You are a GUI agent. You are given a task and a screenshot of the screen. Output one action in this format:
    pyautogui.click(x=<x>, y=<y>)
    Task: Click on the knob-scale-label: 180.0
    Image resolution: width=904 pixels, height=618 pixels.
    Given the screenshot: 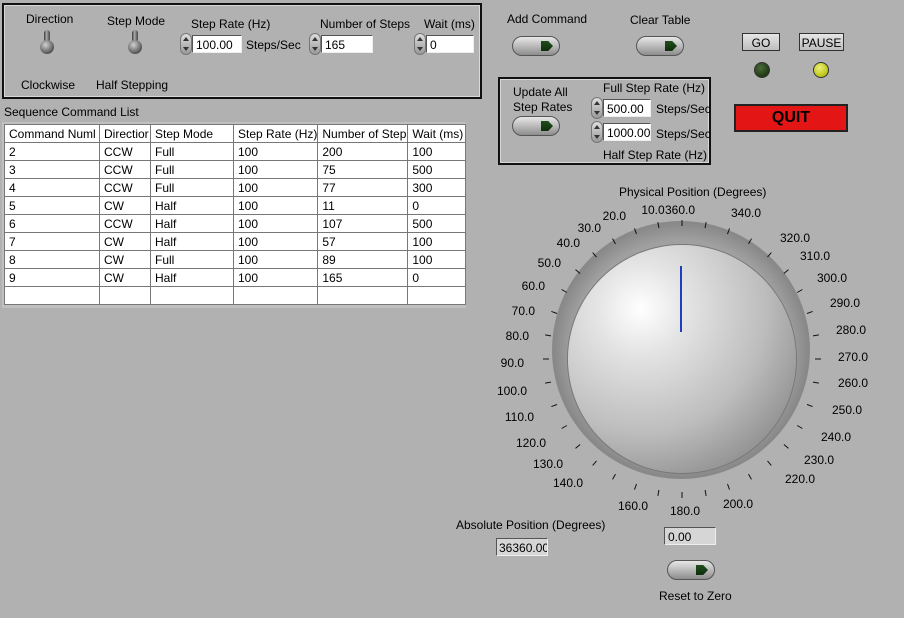 What is the action you would take?
    pyautogui.click(x=685, y=511)
    